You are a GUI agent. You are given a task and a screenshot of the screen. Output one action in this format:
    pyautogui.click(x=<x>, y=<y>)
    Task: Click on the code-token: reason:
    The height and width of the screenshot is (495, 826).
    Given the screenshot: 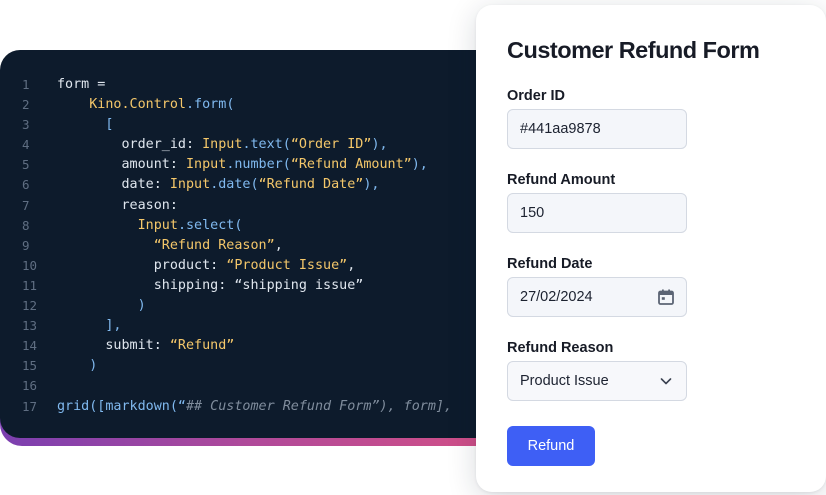 What is the action you would take?
    pyautogui.click(x=117, y=205)
    